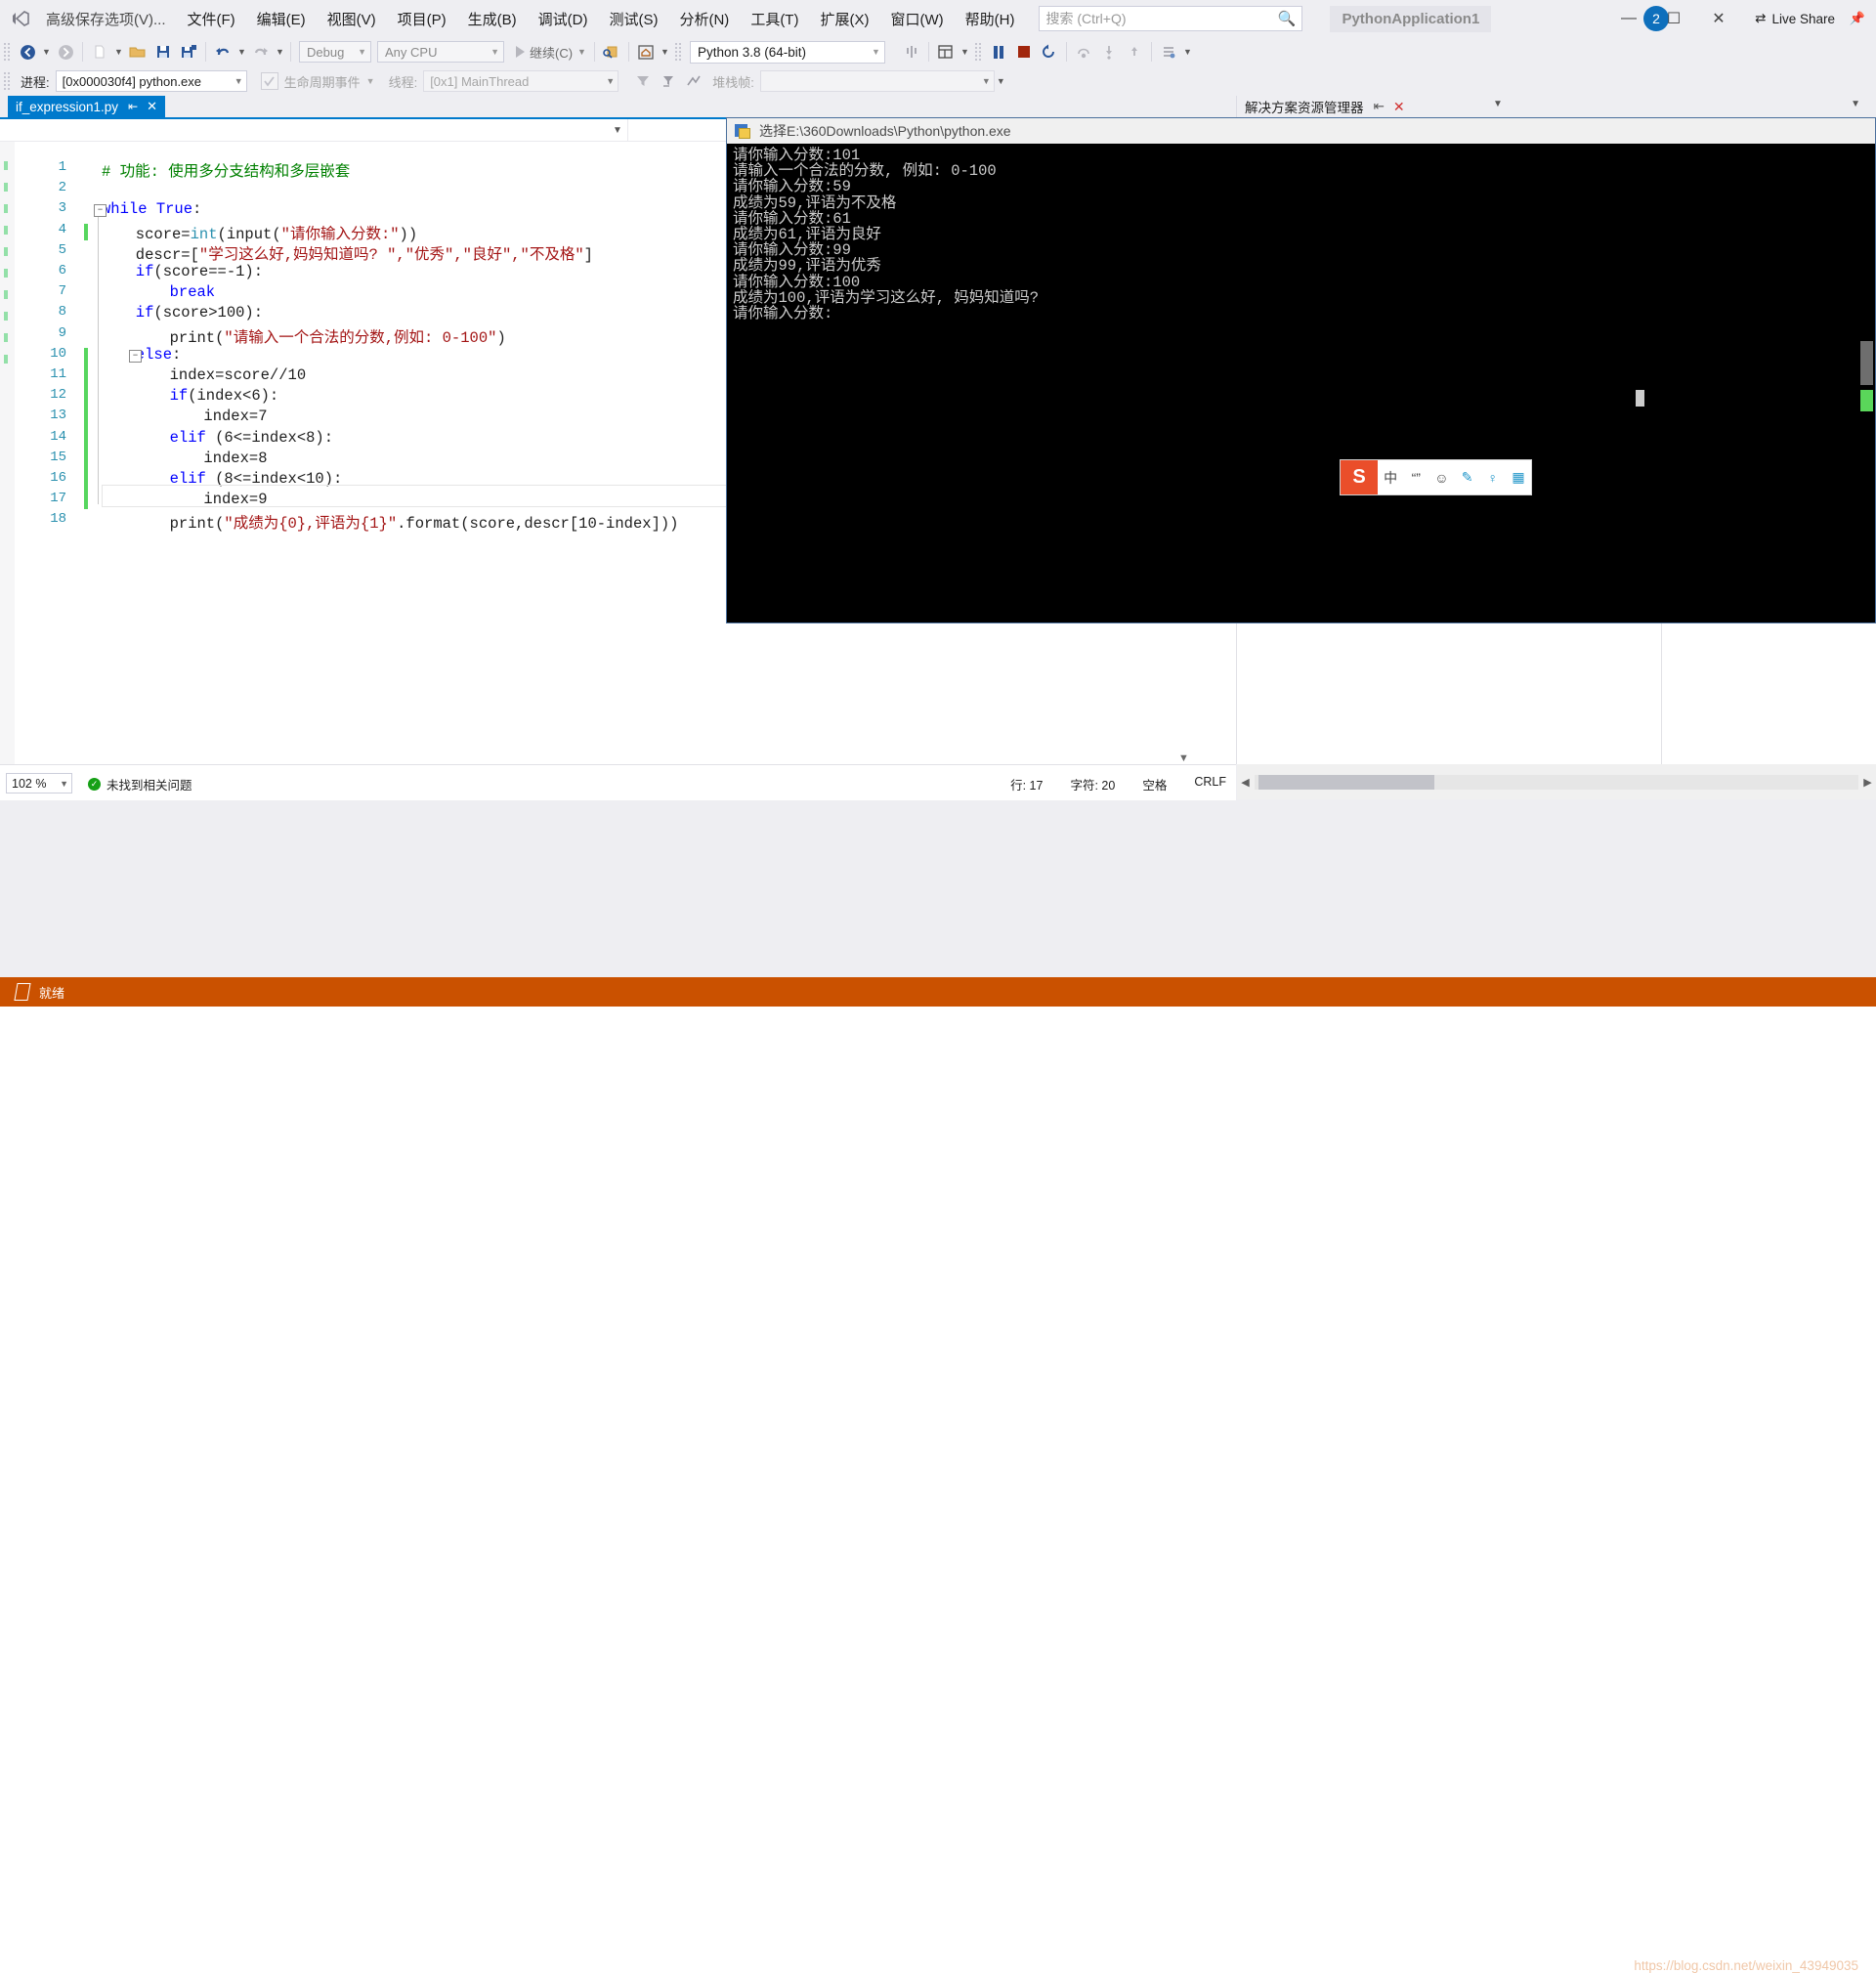  I want to click on ime-punctuation-icon: “”, so click(1415, 478).